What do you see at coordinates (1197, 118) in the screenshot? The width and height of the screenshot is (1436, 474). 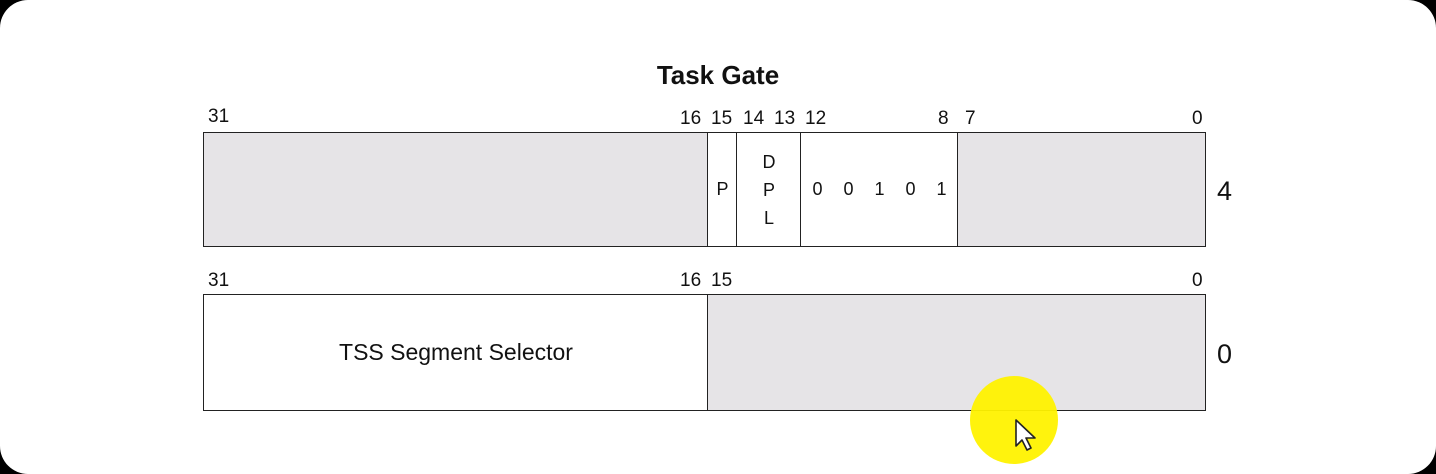 I see `bit-label-0-upper: 0` at bounding box center [1197, 118].